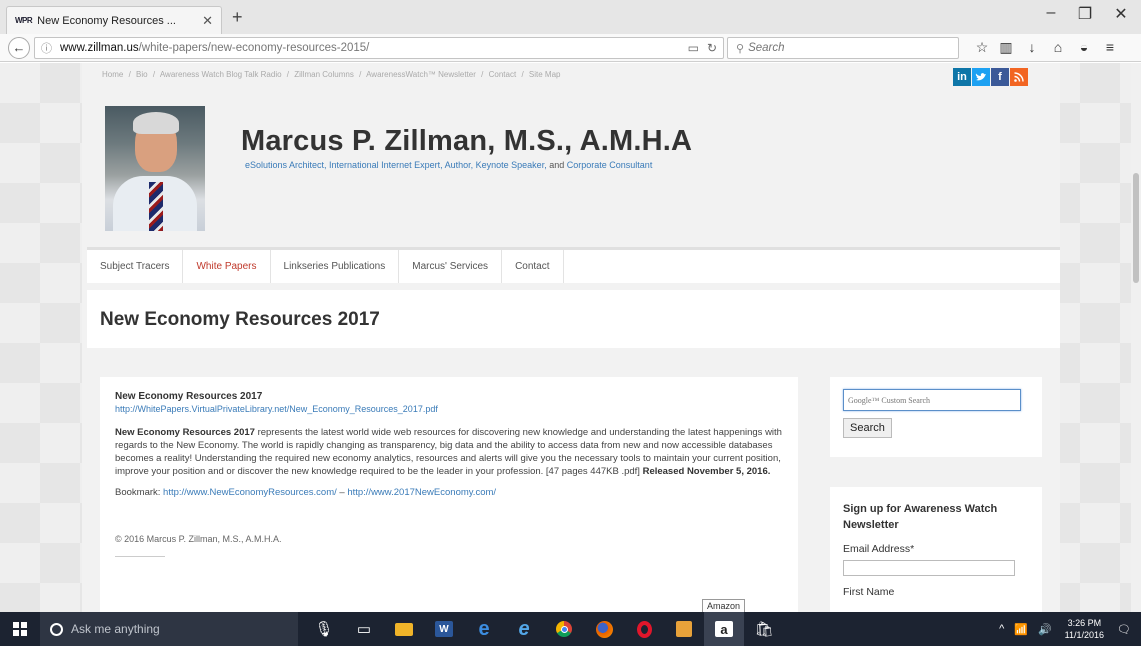 The image size is (1141, 646). I want to click on custom-search-button: Search, so click(867, 428).